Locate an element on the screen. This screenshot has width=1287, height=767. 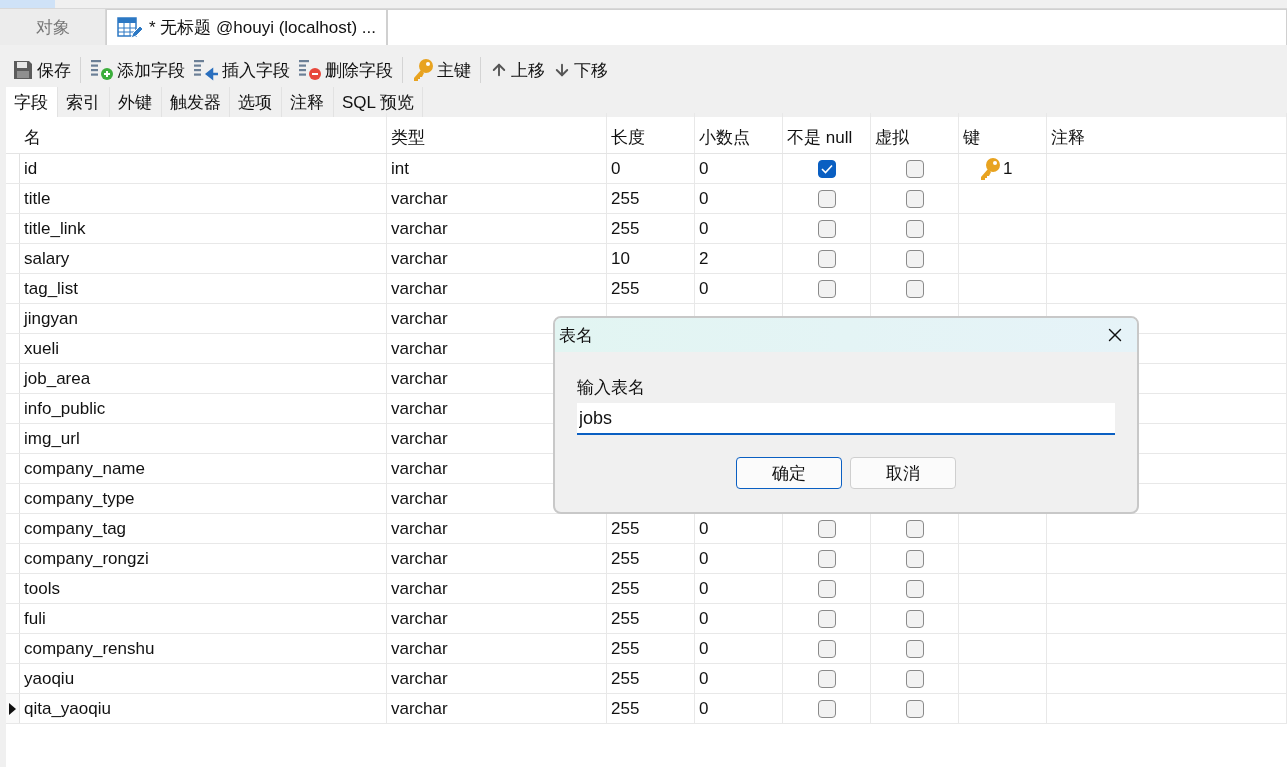
table-cell: company_tag is located at coordinates (203, 528).